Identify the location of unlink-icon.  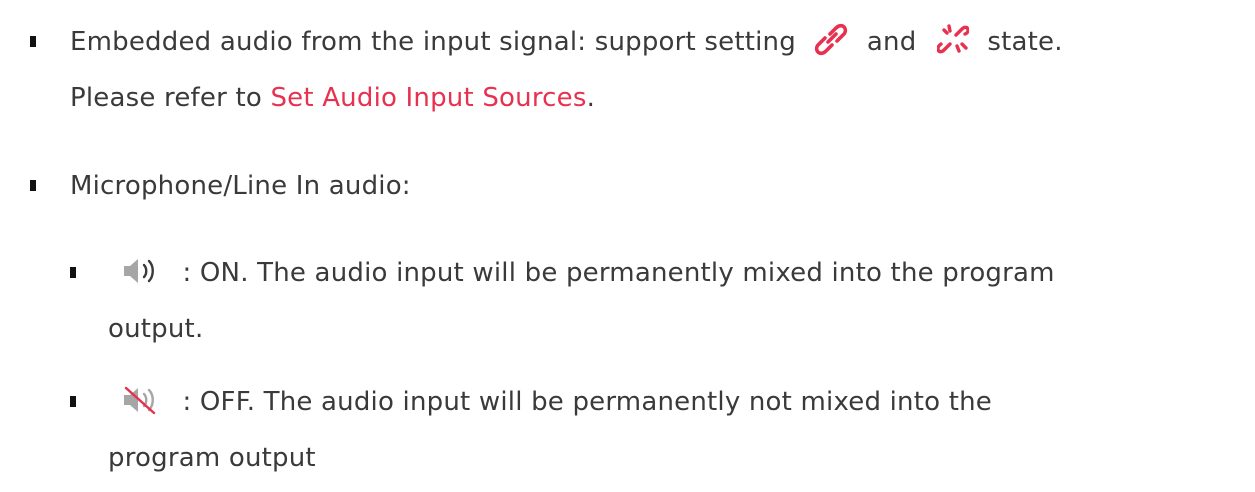
(952, 40).